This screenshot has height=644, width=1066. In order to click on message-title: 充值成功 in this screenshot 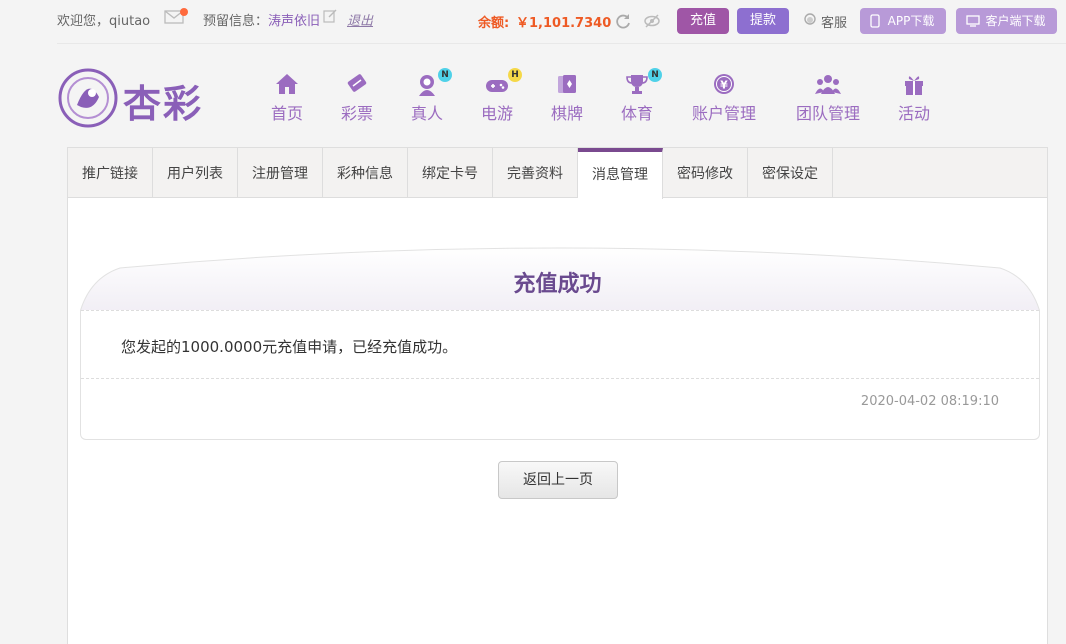, I will do `click(557, 284)`.